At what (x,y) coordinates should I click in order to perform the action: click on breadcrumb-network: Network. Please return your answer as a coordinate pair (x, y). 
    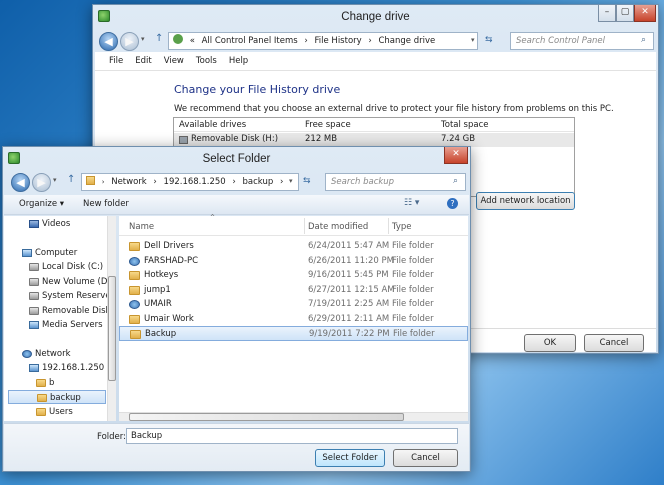
    Looking at the image, I should click on (129, 182).